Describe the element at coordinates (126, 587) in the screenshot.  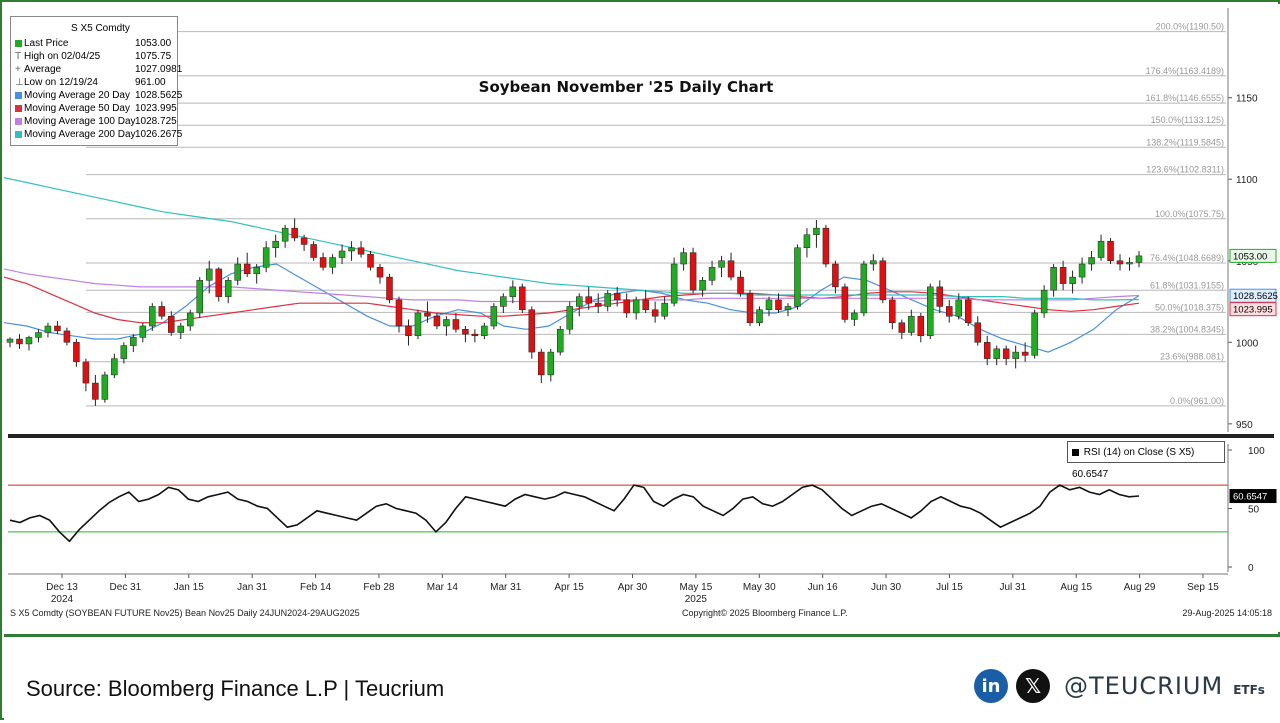
I see `time-tick-label: Dec 31` at that location.